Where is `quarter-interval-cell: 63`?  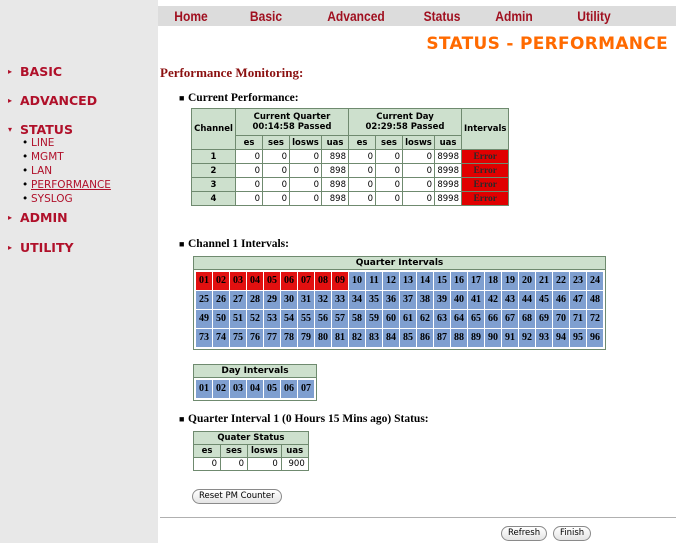 quarter-interval-cell: 63 is located at coordinates (442, 319).